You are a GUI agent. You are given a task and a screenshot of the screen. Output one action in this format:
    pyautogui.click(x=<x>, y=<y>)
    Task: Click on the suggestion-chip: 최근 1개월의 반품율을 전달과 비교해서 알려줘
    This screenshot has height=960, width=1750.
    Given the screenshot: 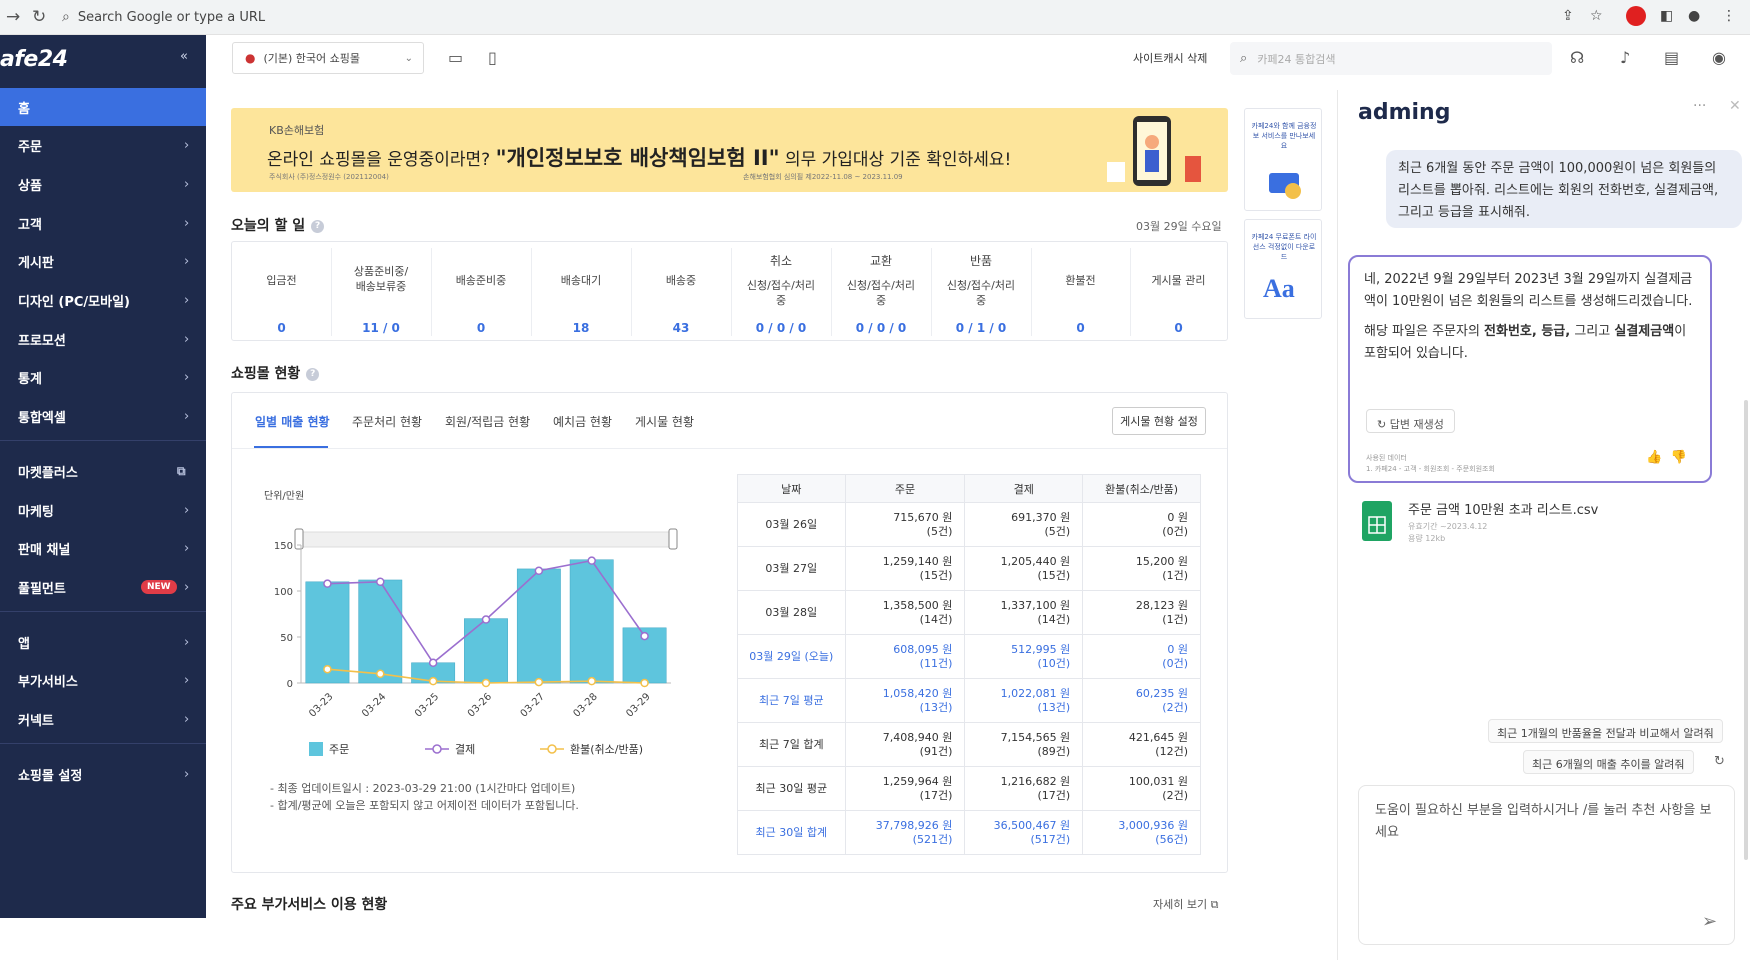 What is the action you would take?
    pyautogui.click(x=1605, y=731)
    